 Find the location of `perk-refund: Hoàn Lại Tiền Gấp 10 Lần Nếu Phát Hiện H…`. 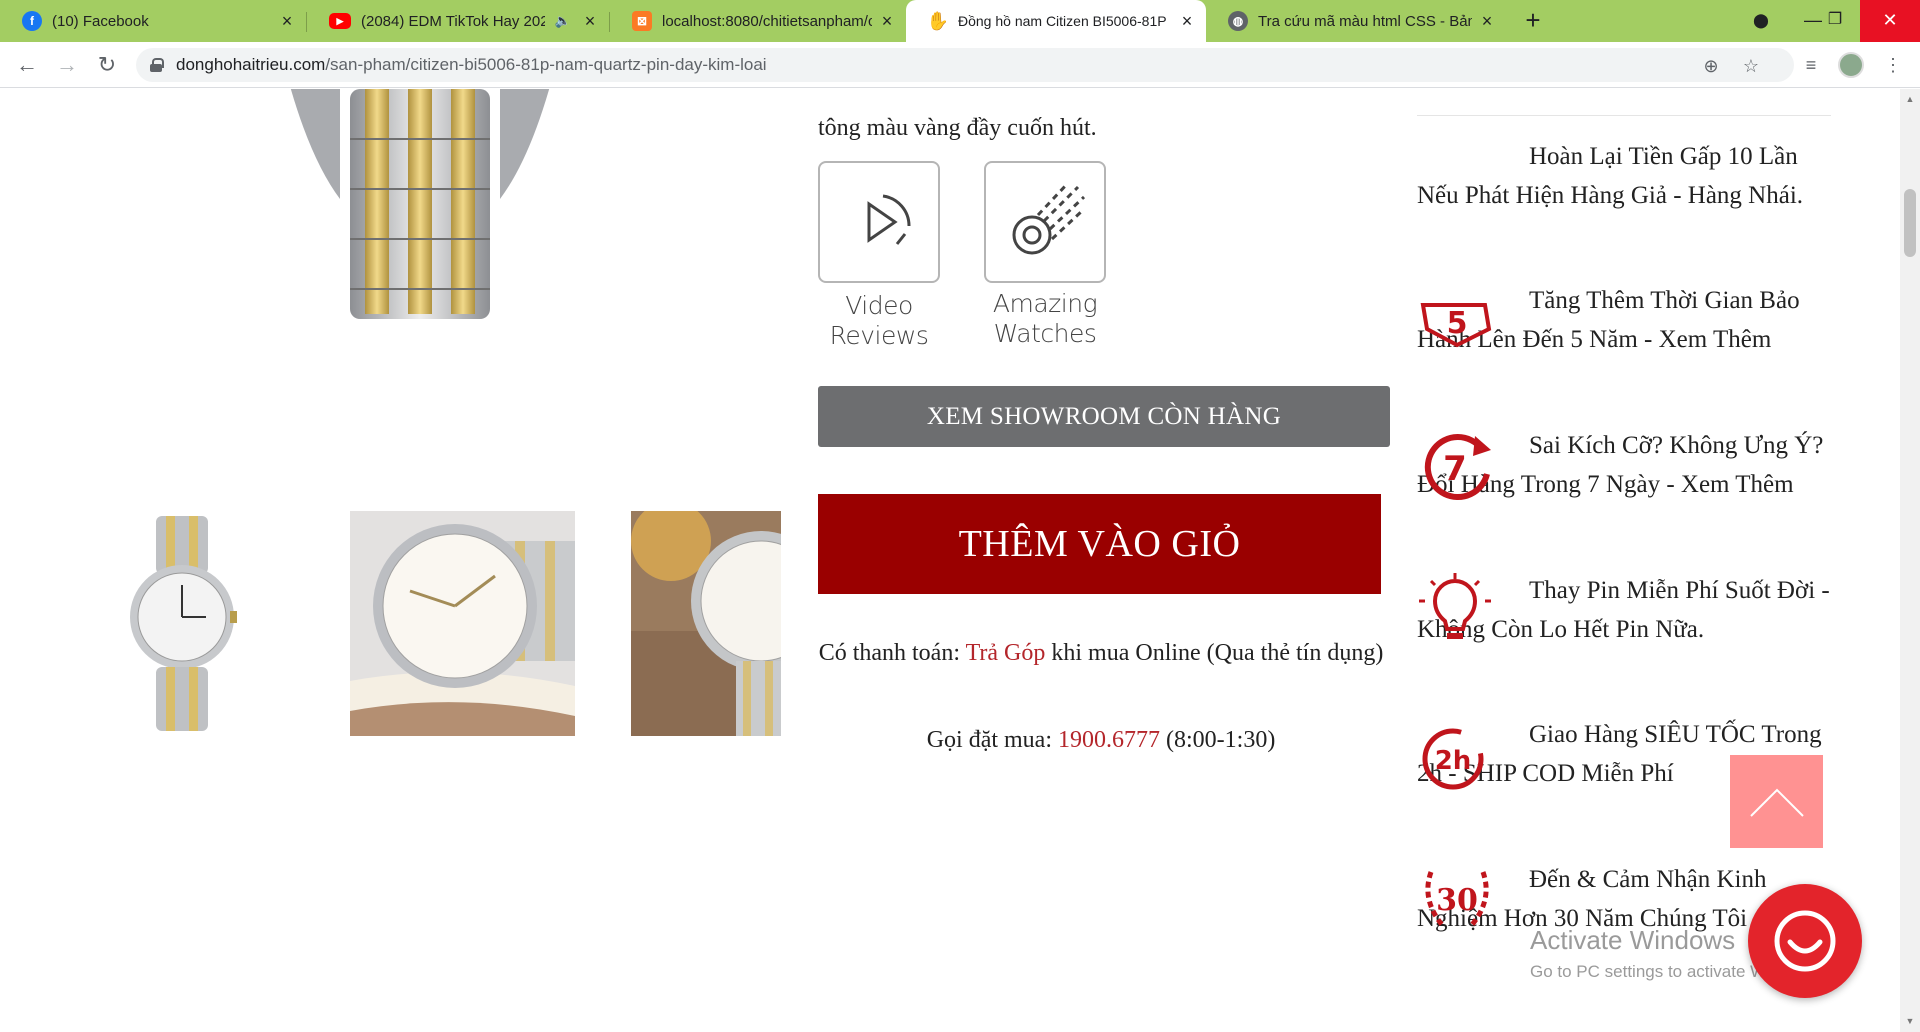

perk-refund: Hoàn Lại Tiền Gấp 10 Lần Nếu Phát Hiện H… is located at coordinates (1627, 176).